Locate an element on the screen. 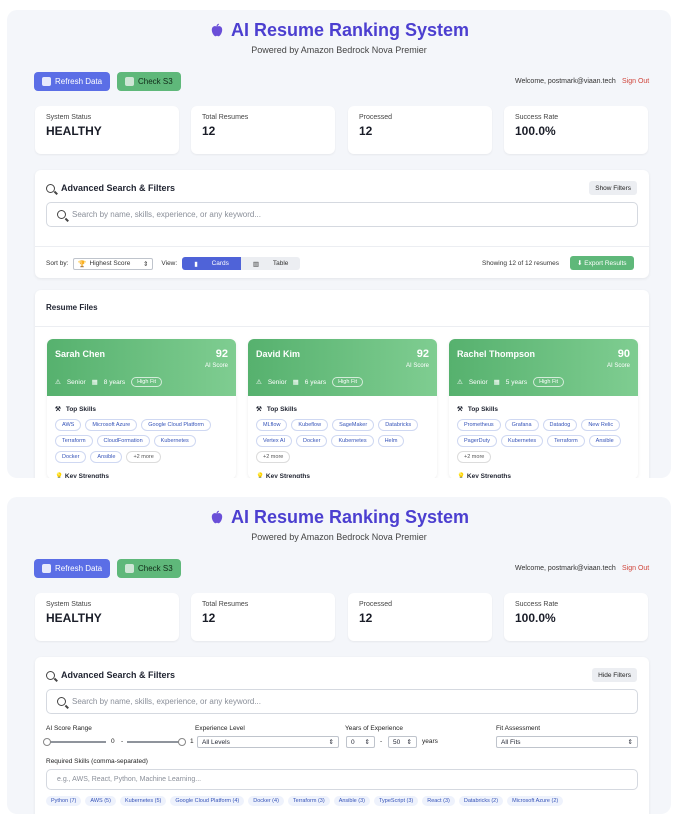 The height and width of the screenshot is (814, 700). key-strengths-heading: 💡 Key Strengths is located at coordinates (342, 475).